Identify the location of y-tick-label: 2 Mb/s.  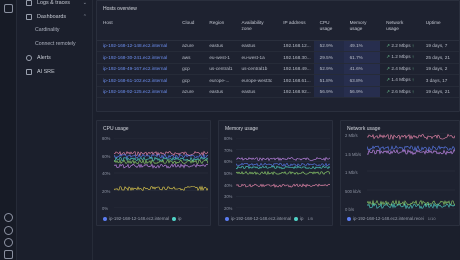
(351, 135).